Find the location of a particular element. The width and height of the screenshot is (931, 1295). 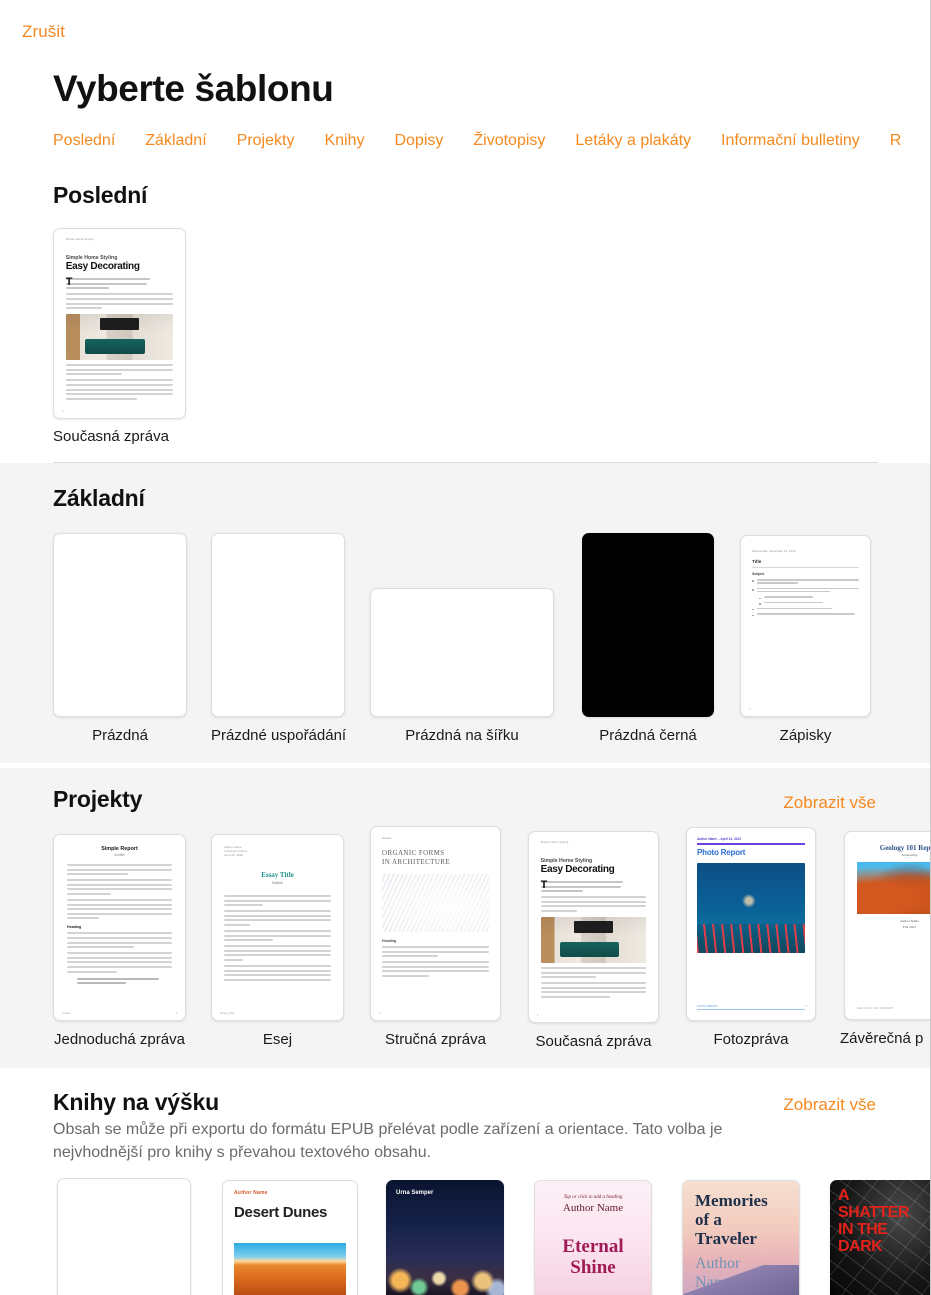

tab-zakladni: Základní is located at coordinates (175, 141).